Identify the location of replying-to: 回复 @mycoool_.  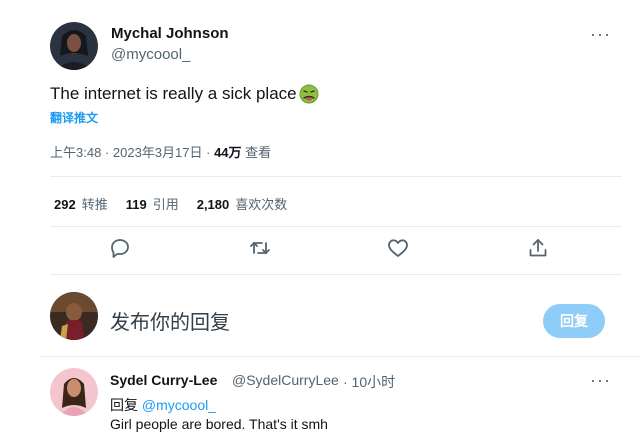
(163, 405).